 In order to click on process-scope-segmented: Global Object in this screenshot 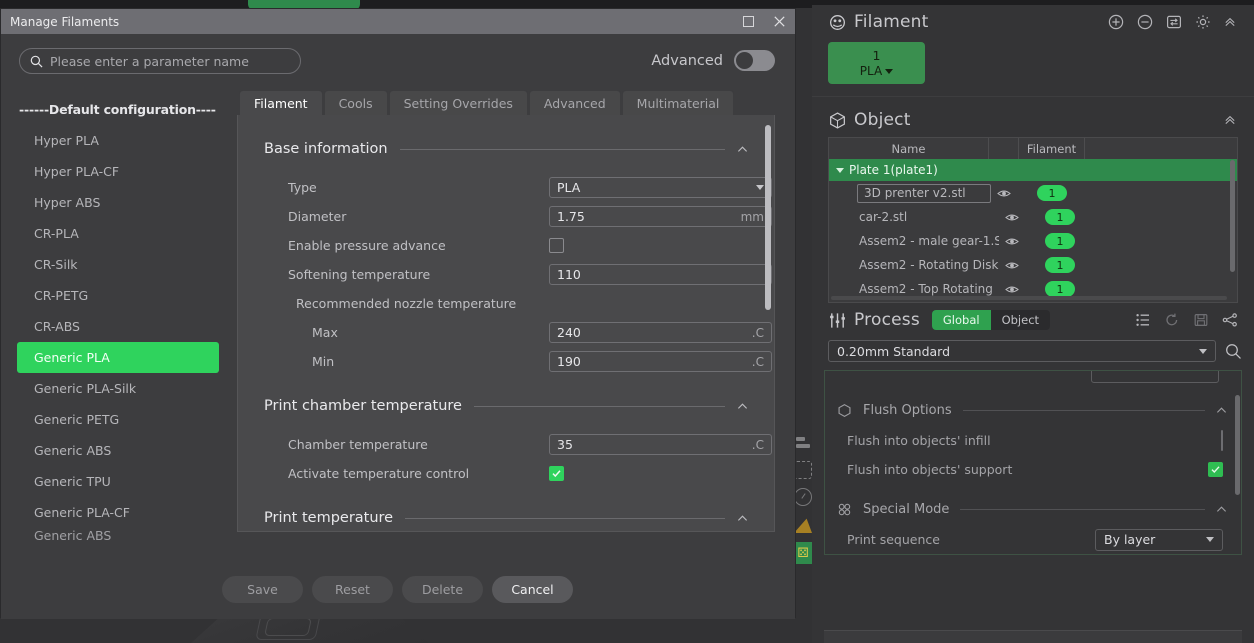, I will do `click(991, 320)`.